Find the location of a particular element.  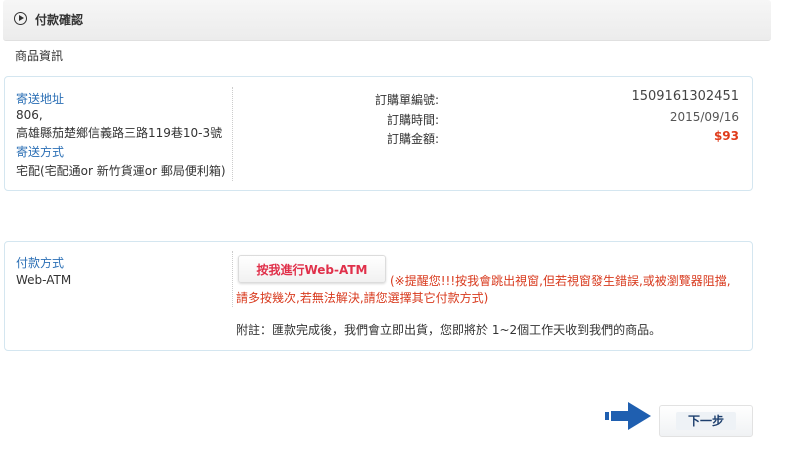

shipping-address-label: 寄送地址 is located at coordinates (40, 99).